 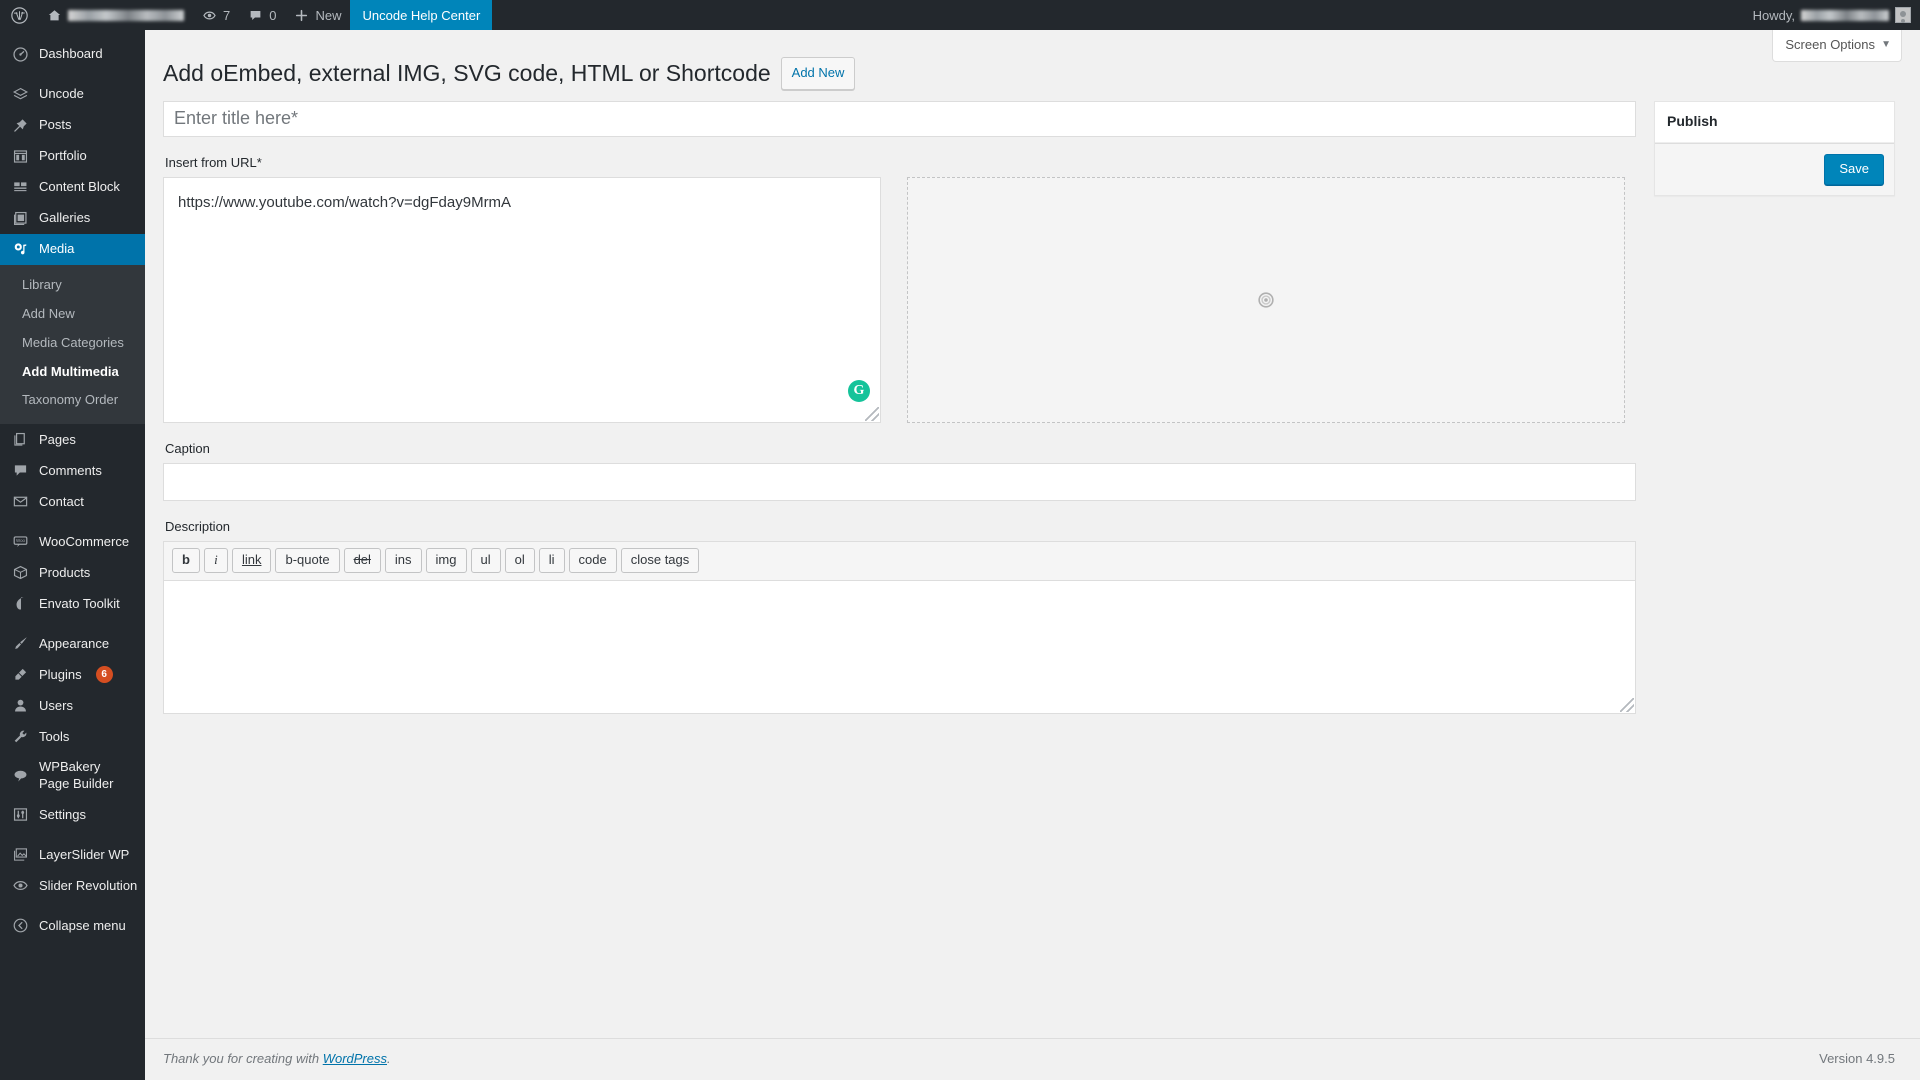 What do you see at coordinates (1837, 46) in the screenshot?
I see `screen-options-tab: Screen Options ▼` at bounding box center [1837, 46].